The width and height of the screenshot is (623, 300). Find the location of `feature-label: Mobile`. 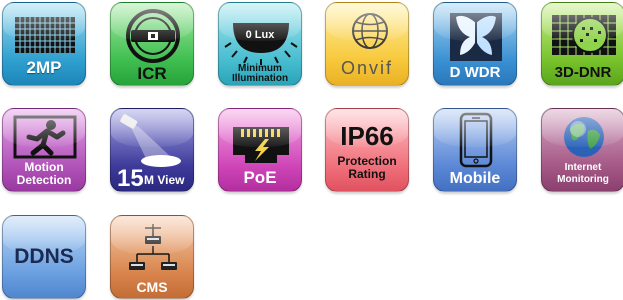

feature-label: Mobile is located at coordinates (475, 178).